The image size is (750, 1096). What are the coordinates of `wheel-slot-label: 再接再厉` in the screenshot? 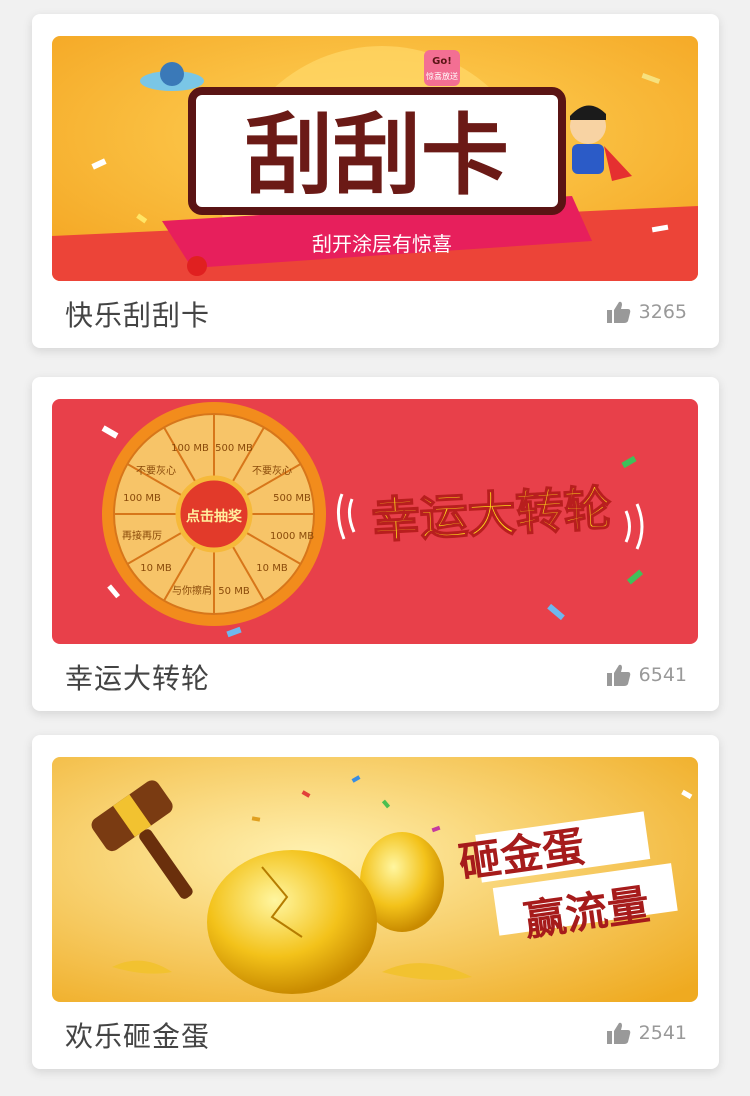 It's located at (142, 535).